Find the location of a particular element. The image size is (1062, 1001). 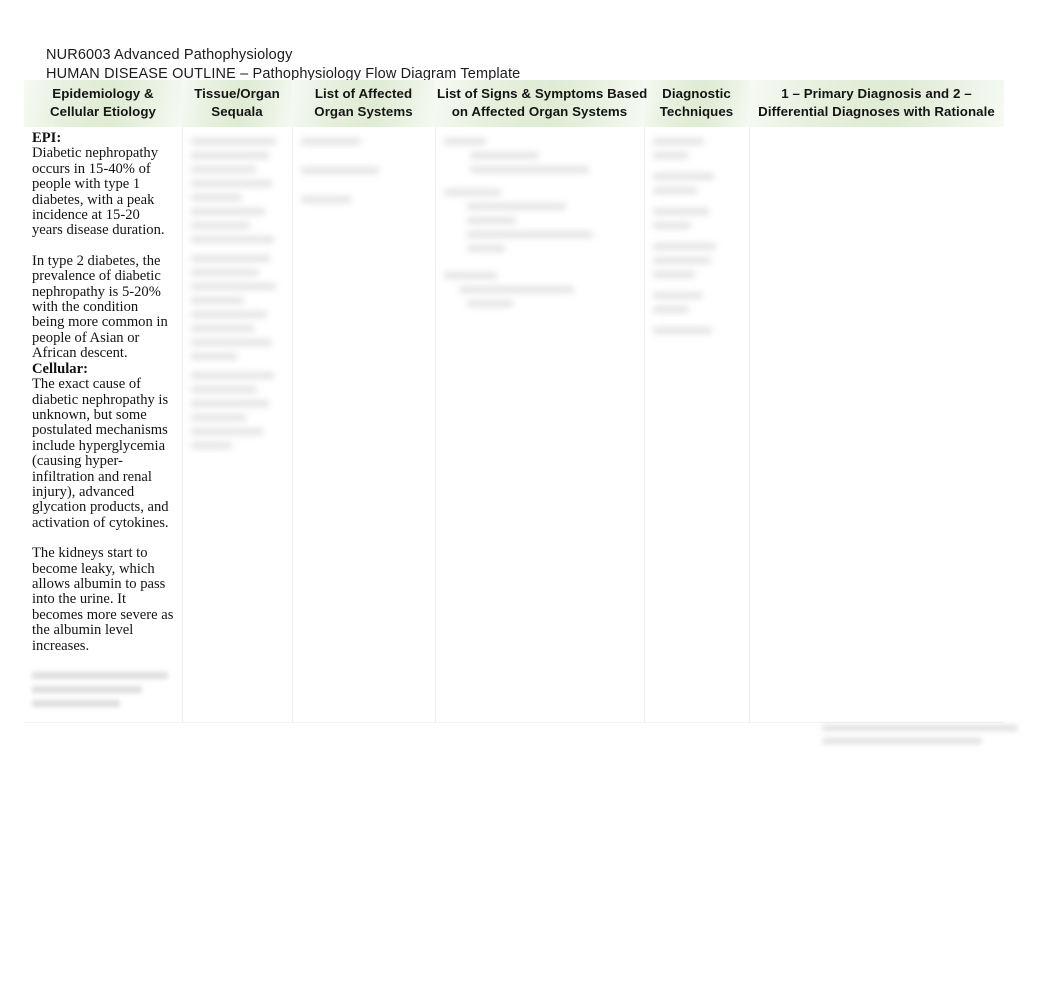

cell-affected-organ-systems is located at coordinates (364, 425).